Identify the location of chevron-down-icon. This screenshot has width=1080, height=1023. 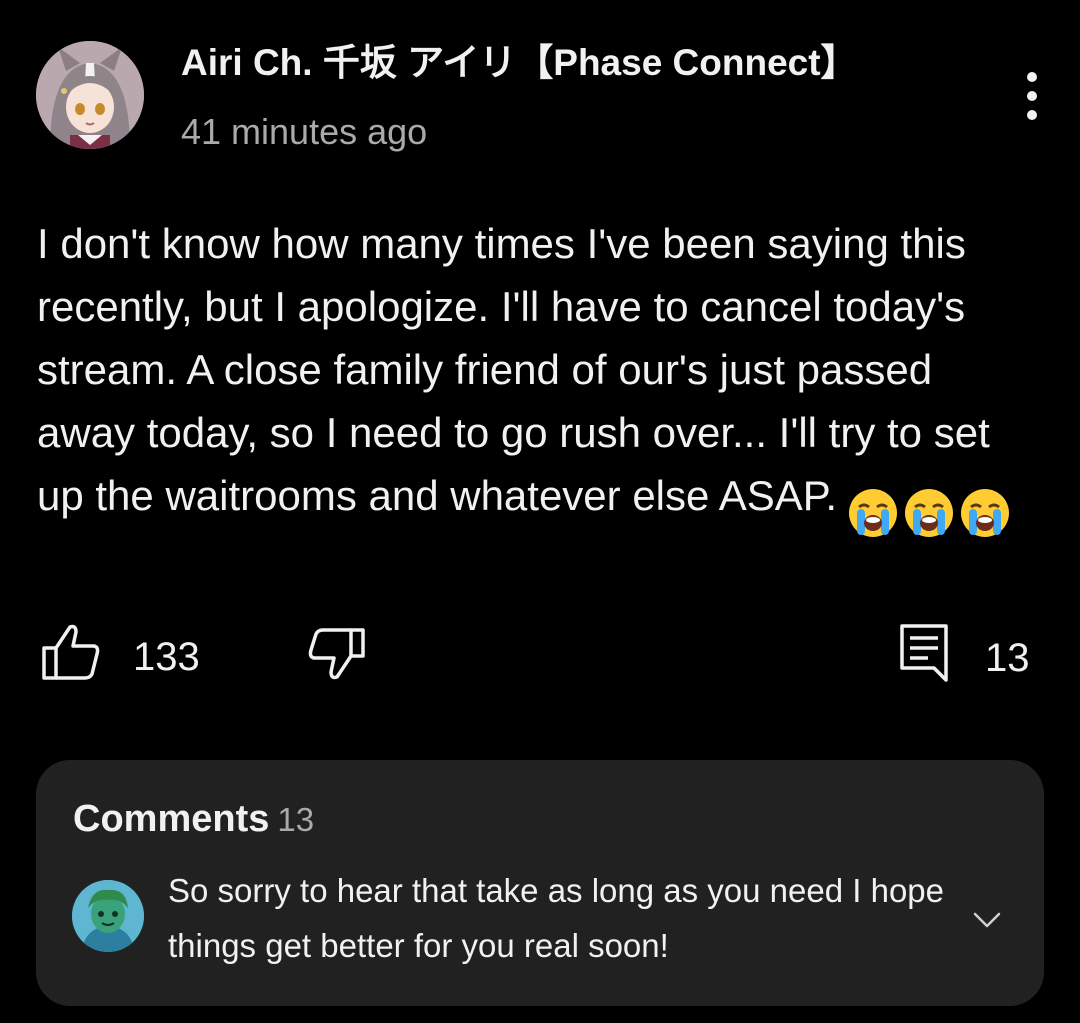
(987, 920).